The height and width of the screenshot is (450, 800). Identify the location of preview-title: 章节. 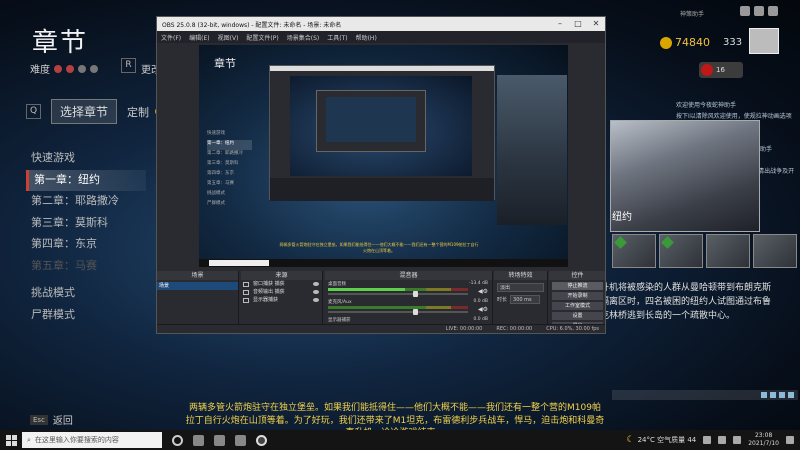
(225, 63).